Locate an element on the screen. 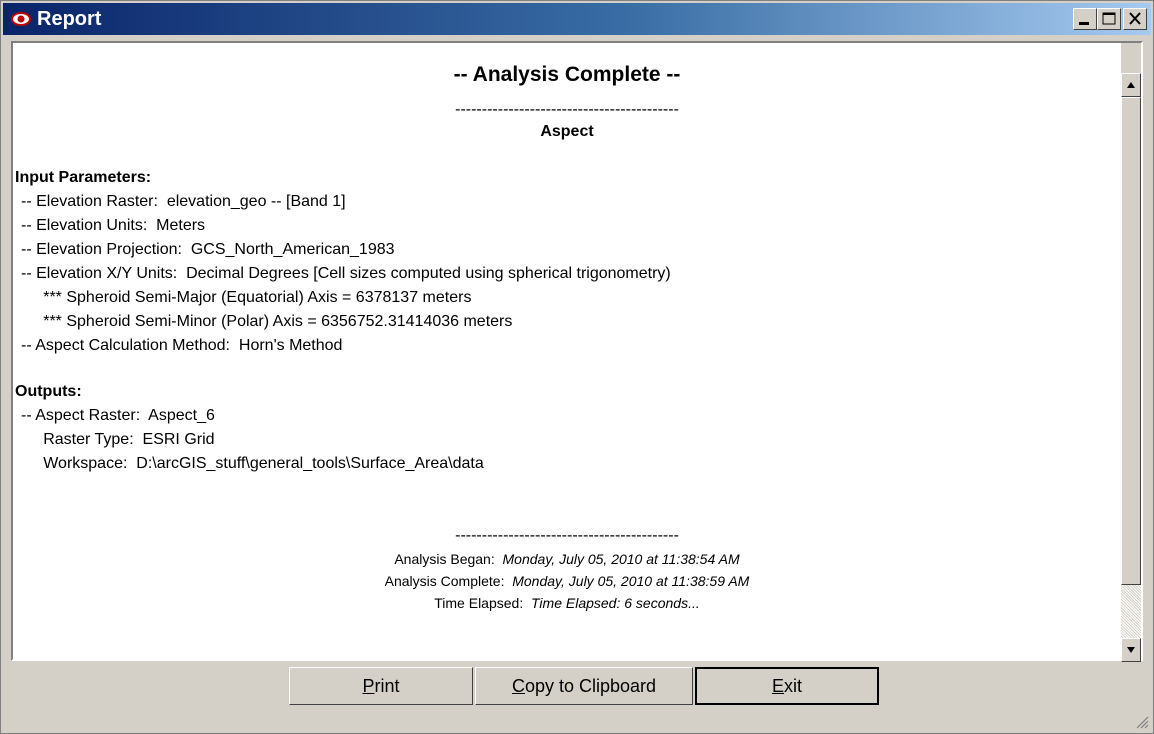 The height and width of the screenshot is (734, 1154). complete-label: Analysis Complete: is located at coordinates (448, 581).